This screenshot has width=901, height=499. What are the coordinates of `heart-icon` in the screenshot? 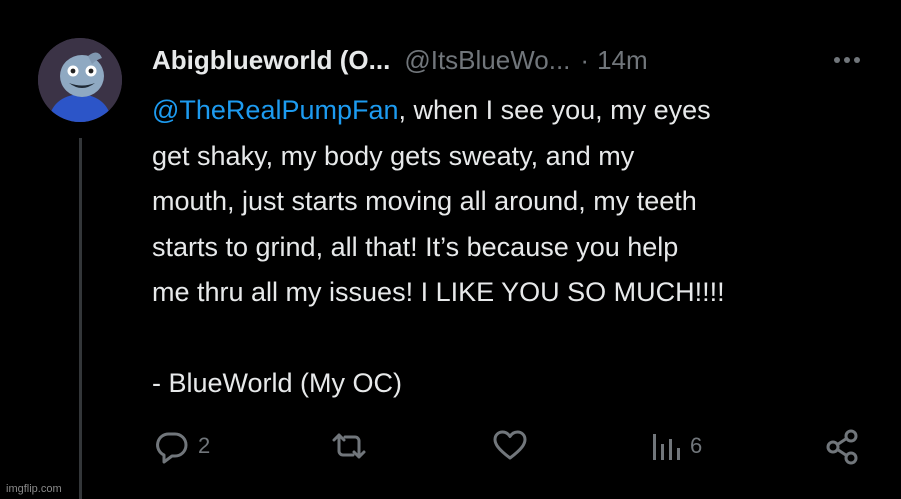 It's located at (510, 445).